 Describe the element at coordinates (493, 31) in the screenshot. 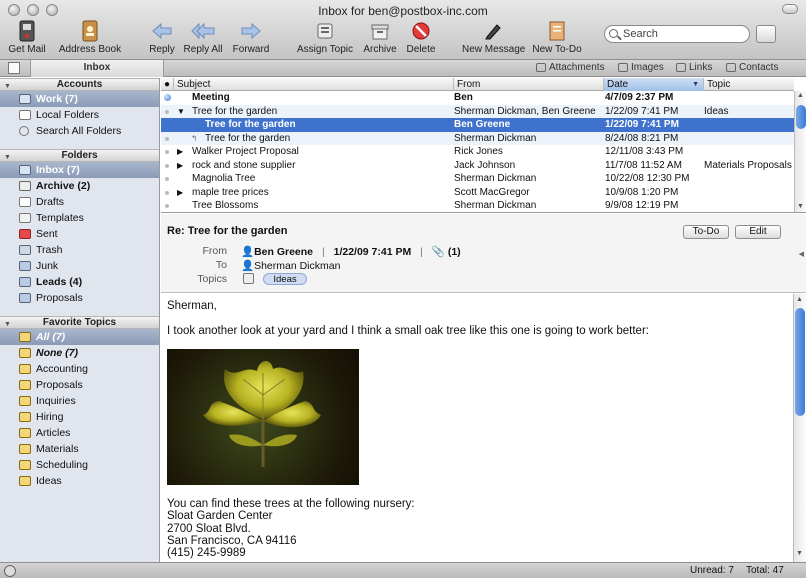

I see `pen-icon` at that location.